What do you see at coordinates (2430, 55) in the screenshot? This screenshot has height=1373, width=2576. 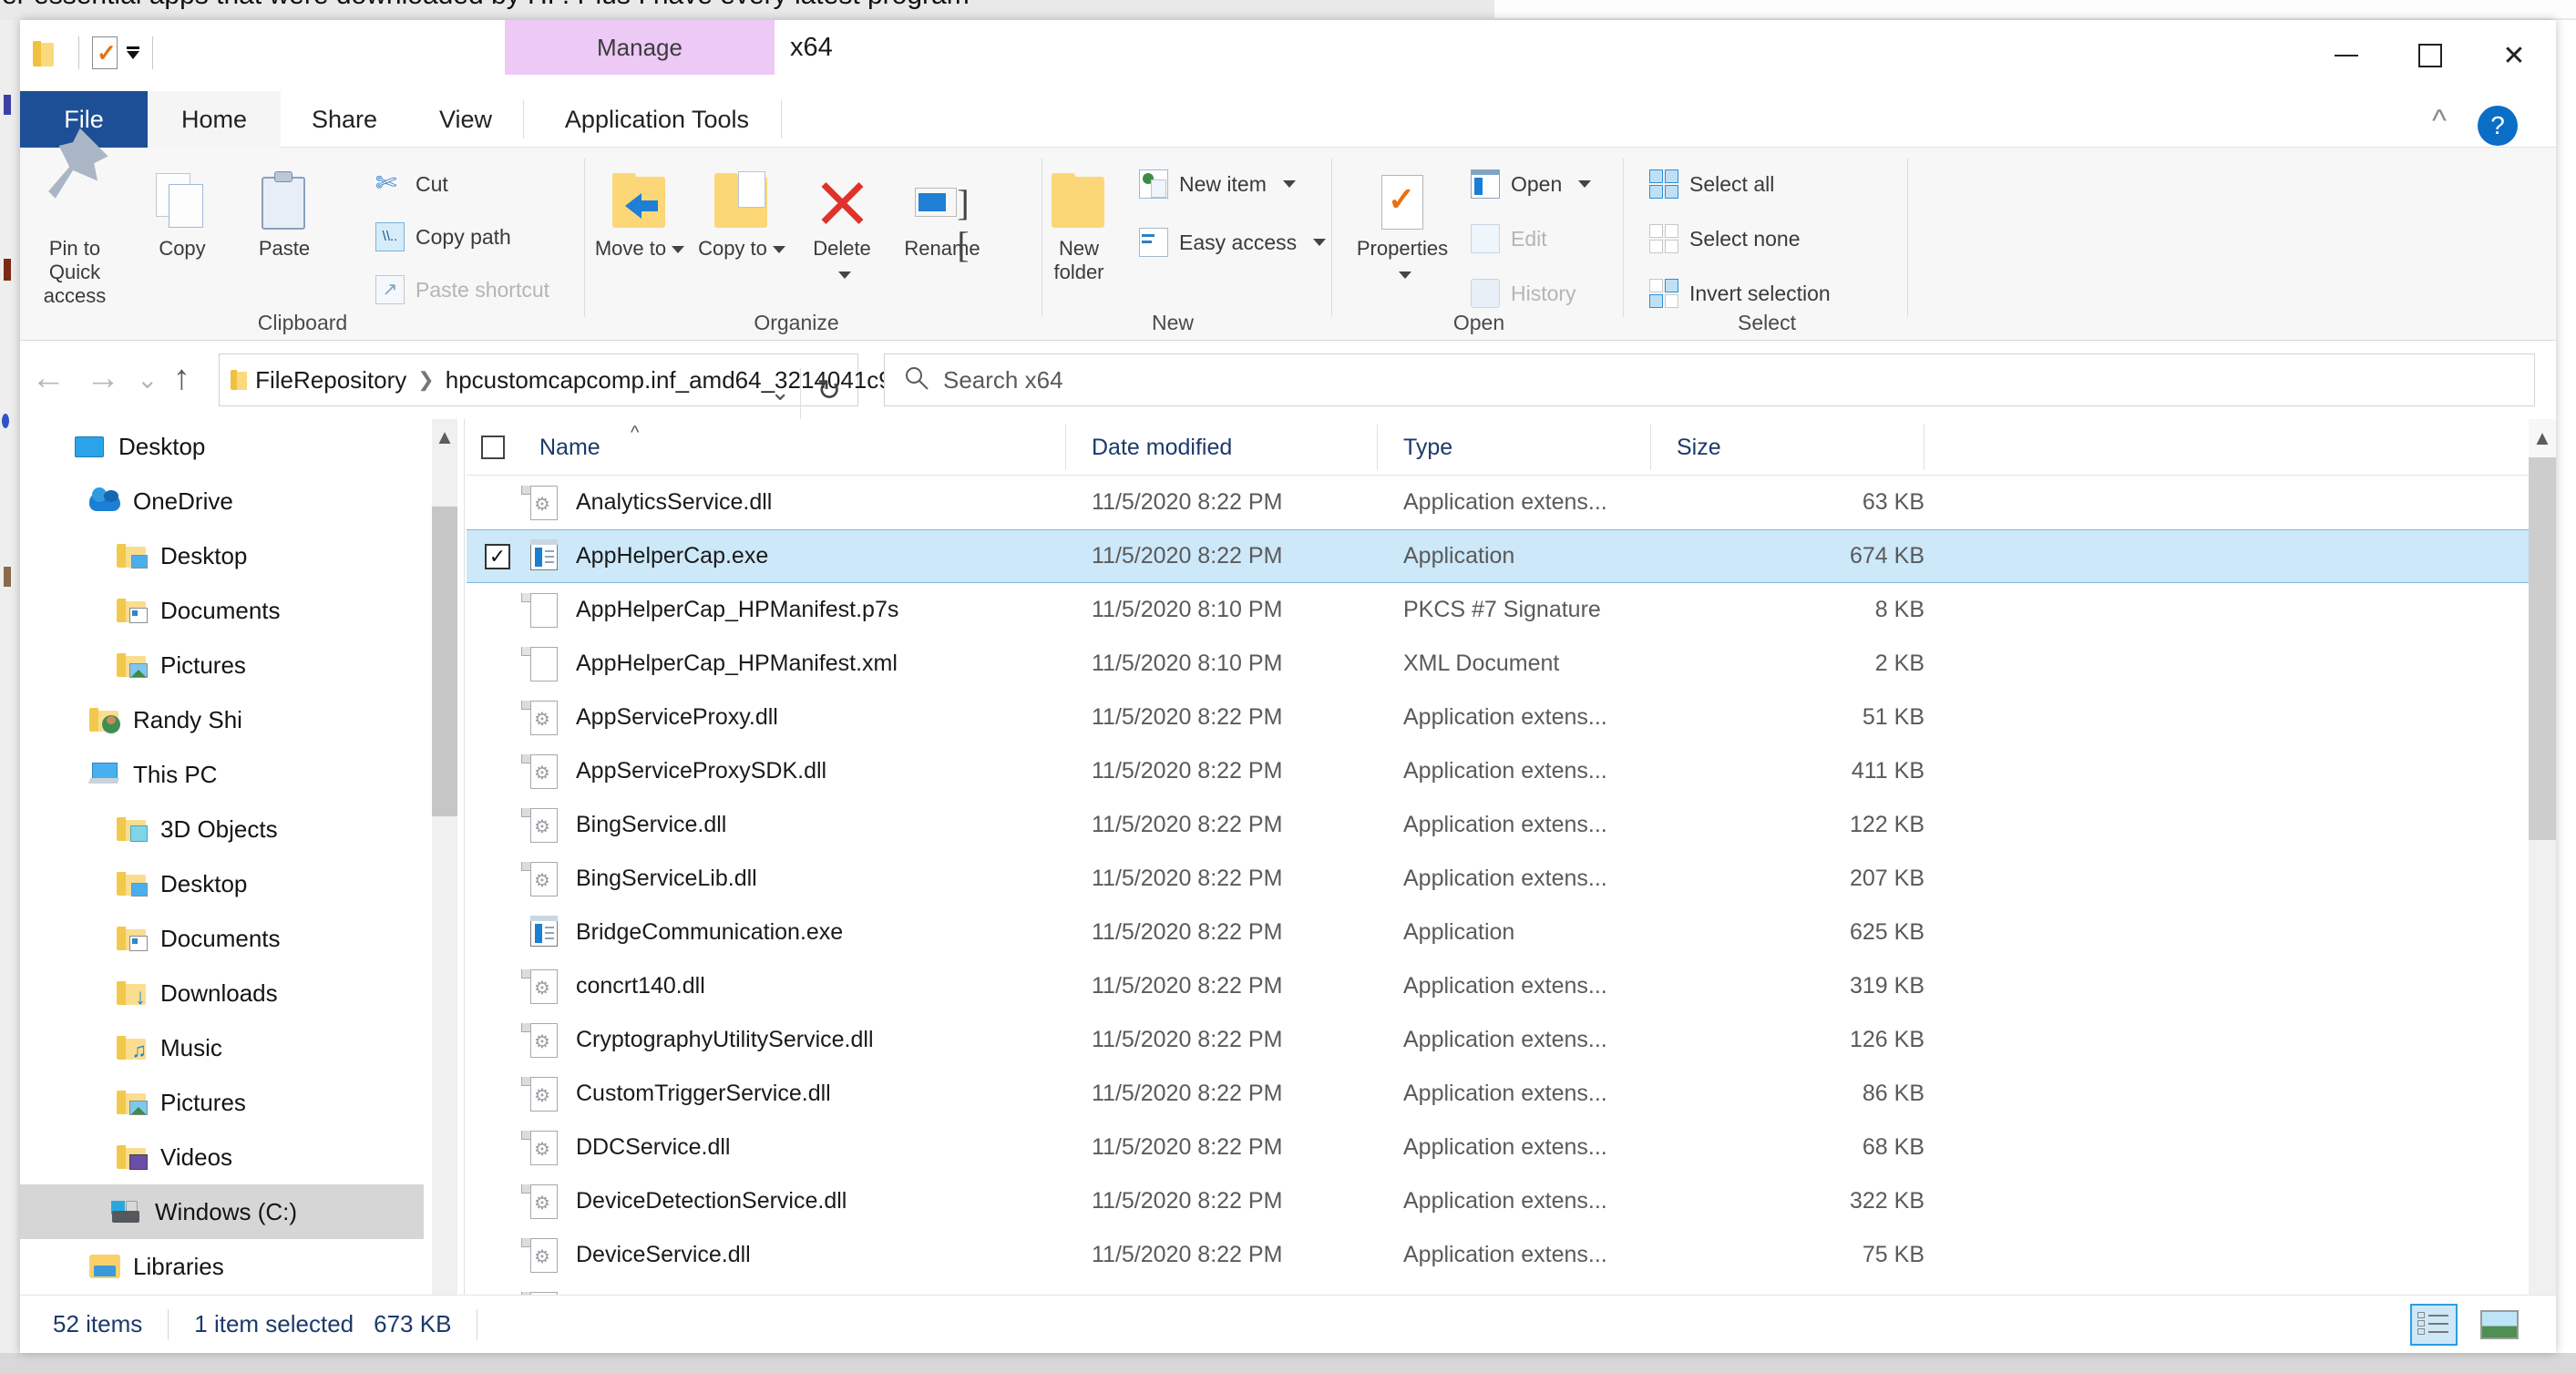 I see `maximize-button` at bounding box center [2430, 55].